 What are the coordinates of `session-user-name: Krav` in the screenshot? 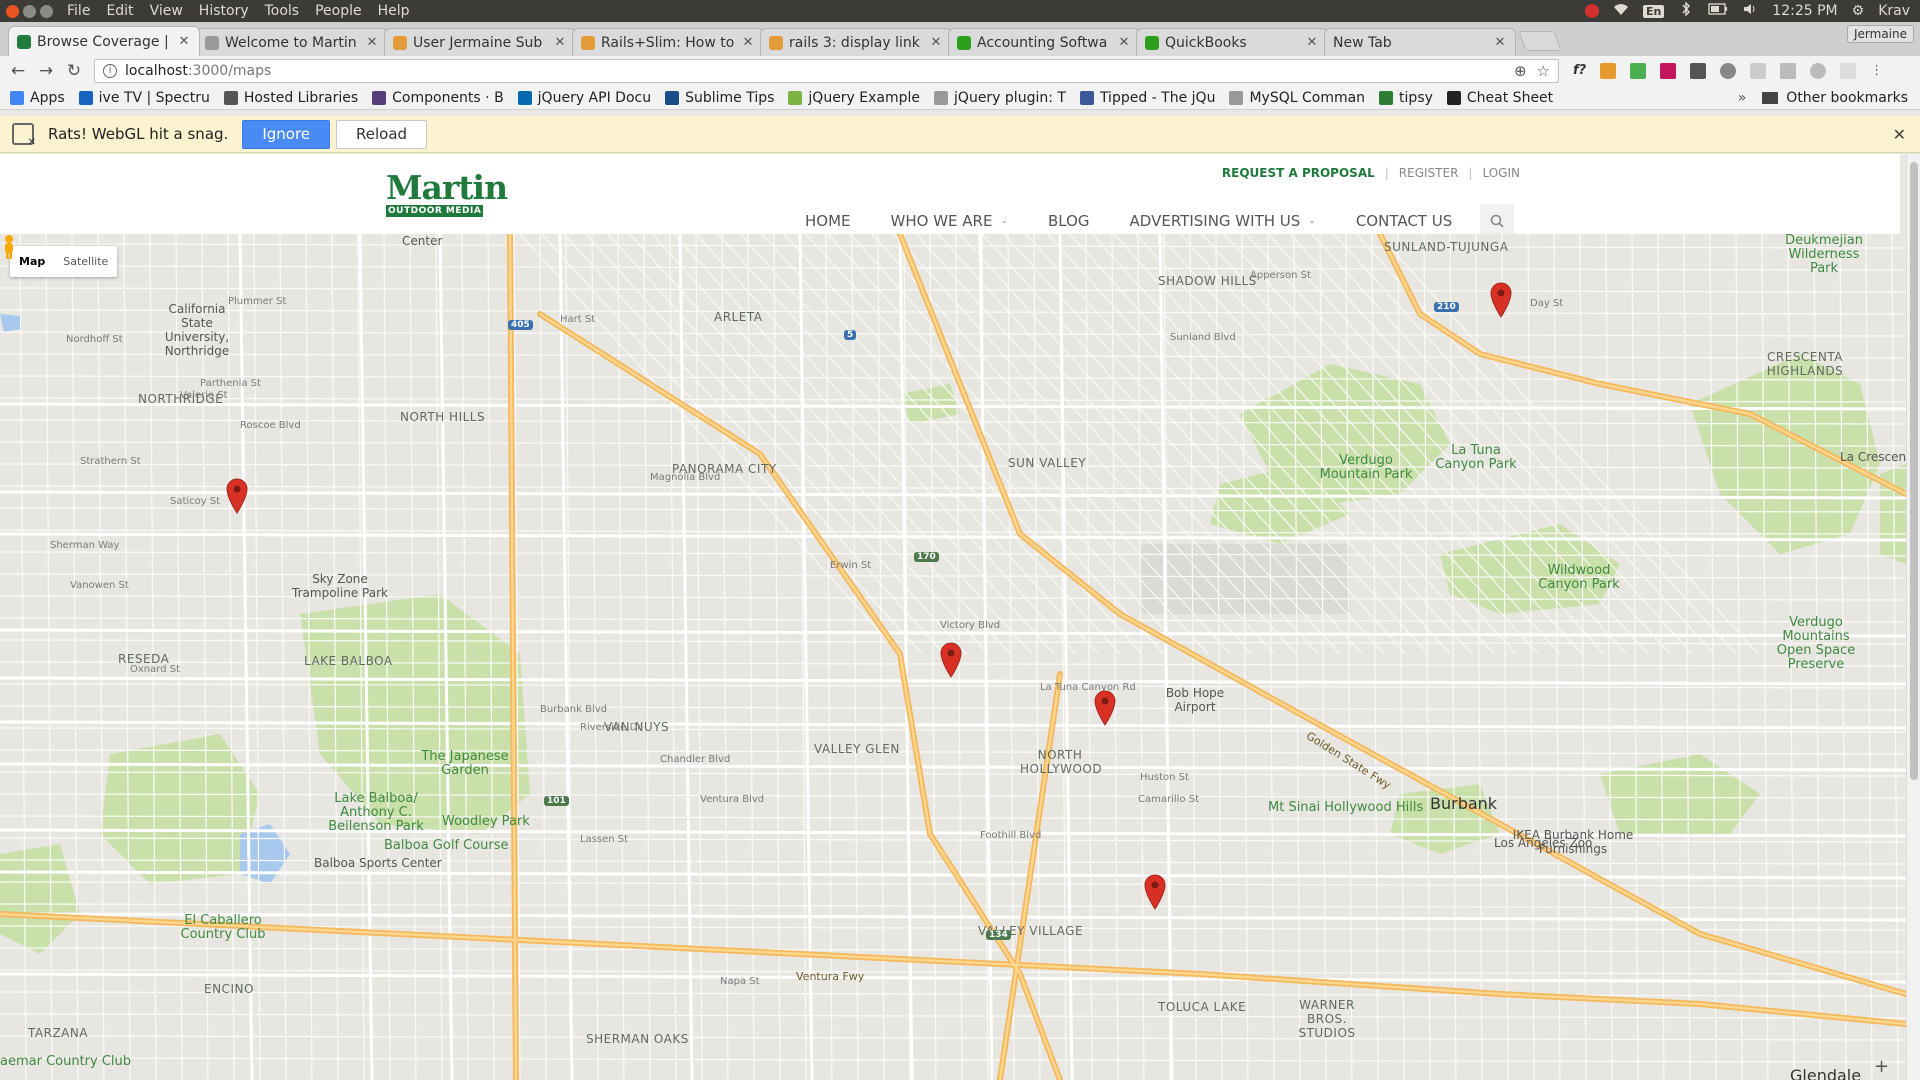 It's located at (1894, 11).